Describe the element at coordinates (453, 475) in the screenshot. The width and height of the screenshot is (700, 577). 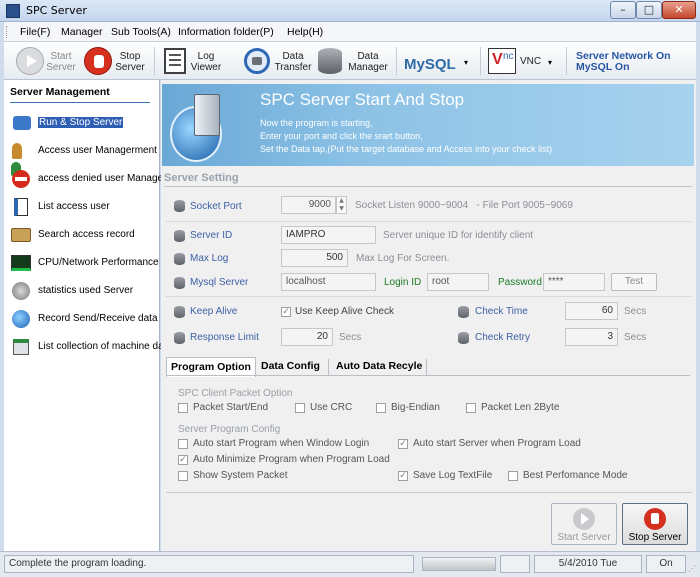
I see `option-label: Save Log TextFile` at that location.